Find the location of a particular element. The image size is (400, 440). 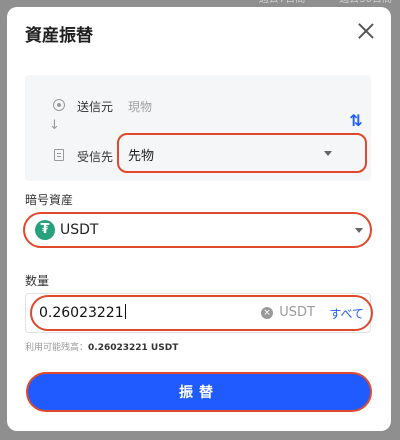

source-circle-icon is located at coordinates (59, 105).